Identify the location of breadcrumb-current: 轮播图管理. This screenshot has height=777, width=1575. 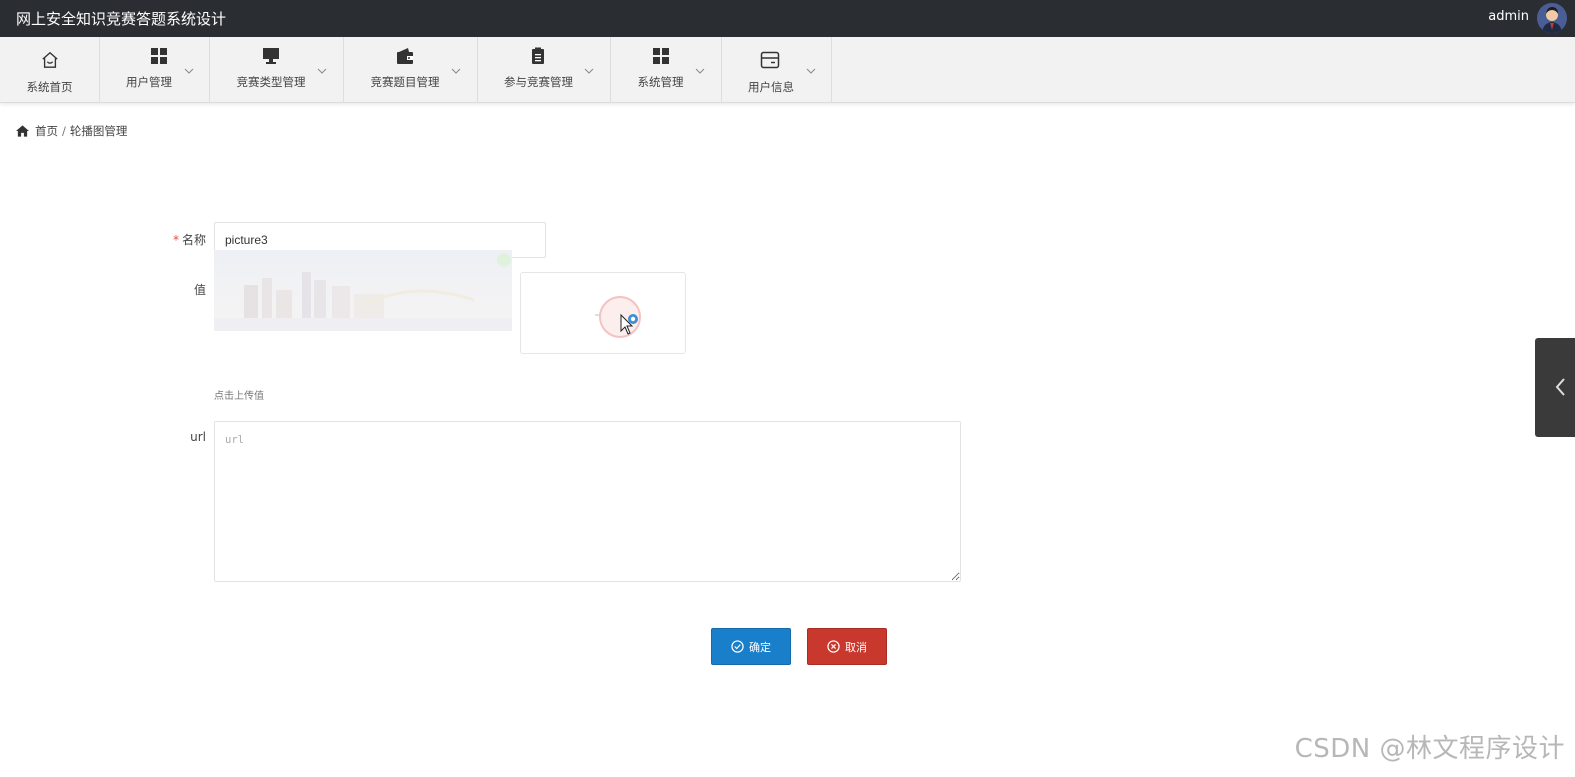
(98, 131).